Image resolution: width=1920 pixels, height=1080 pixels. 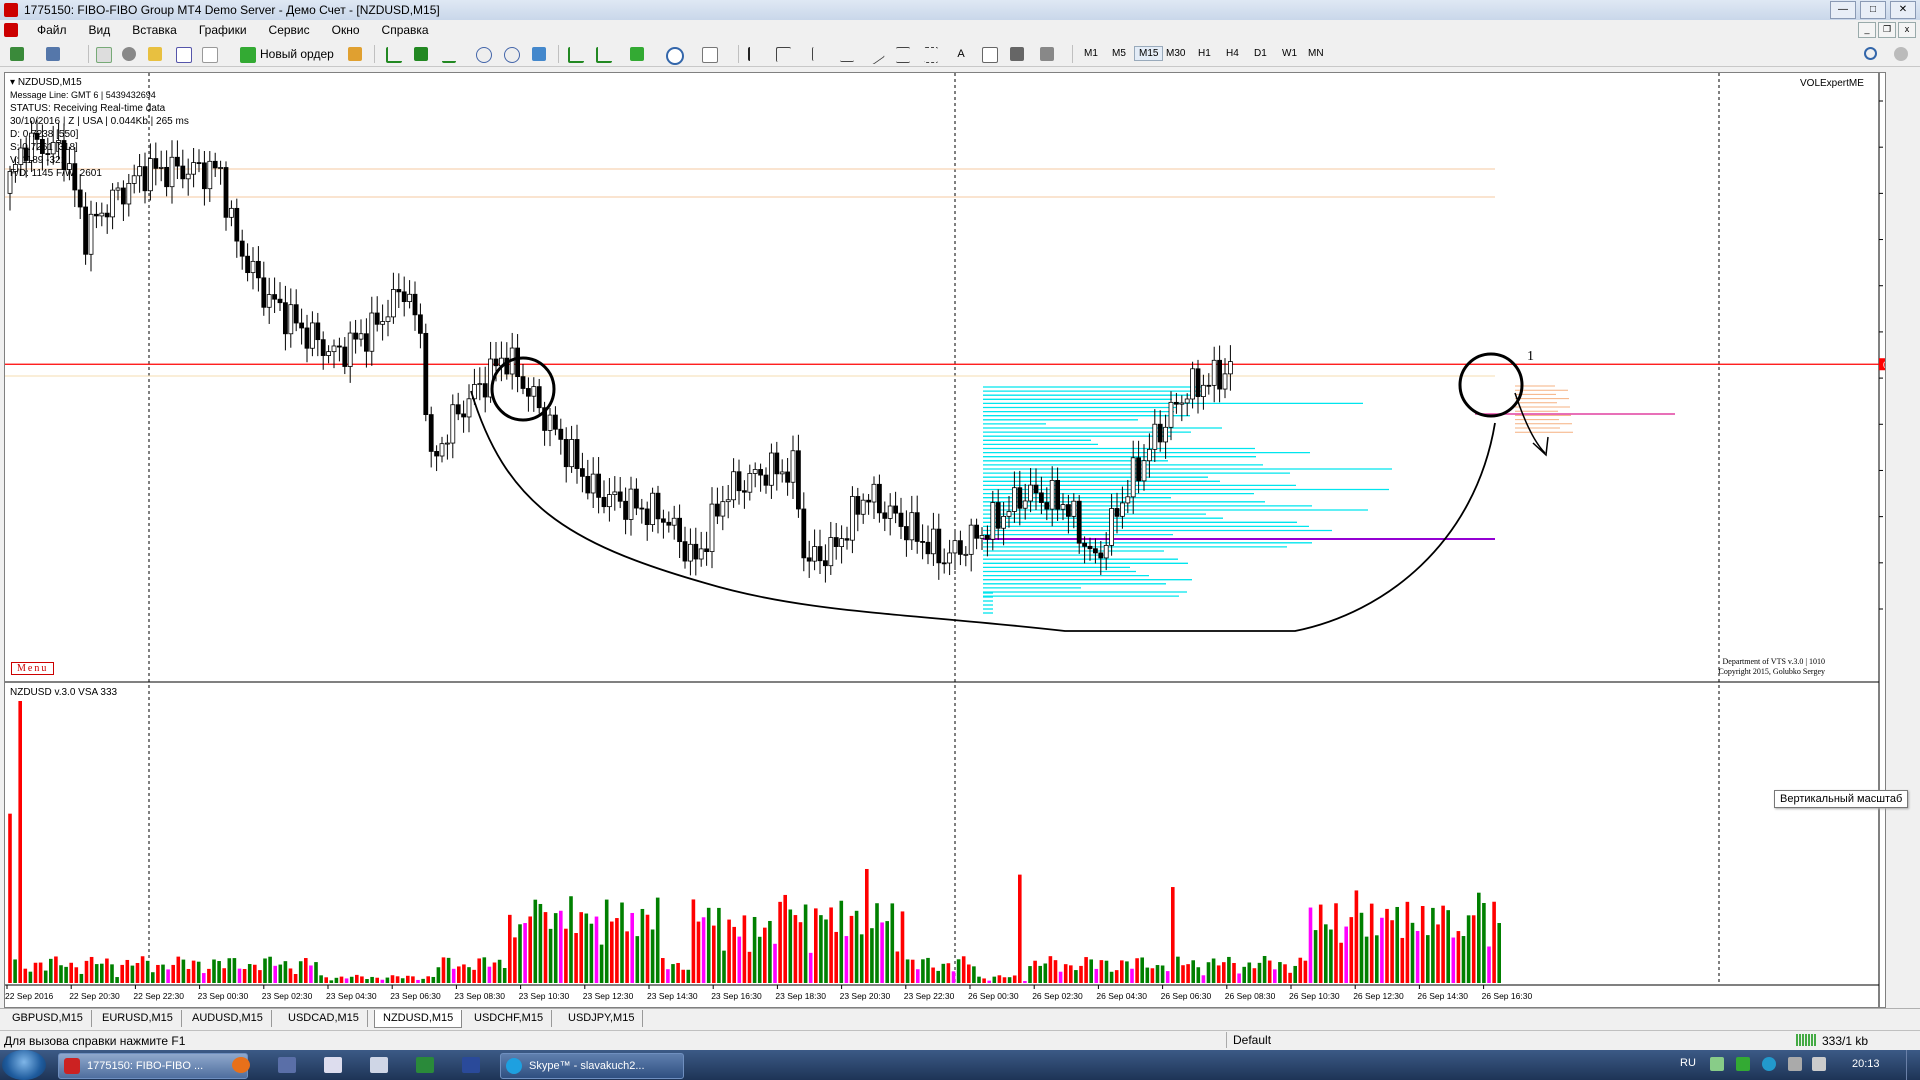 I want to click on horizontal-line-icon, so click(x=847, y=54).